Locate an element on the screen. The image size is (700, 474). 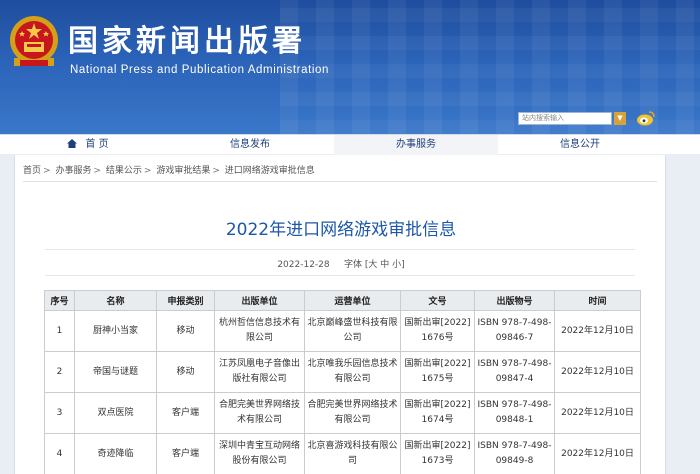
article-title: 2022年进口网络游戏审批信息 is located at coordinates (341, 230).